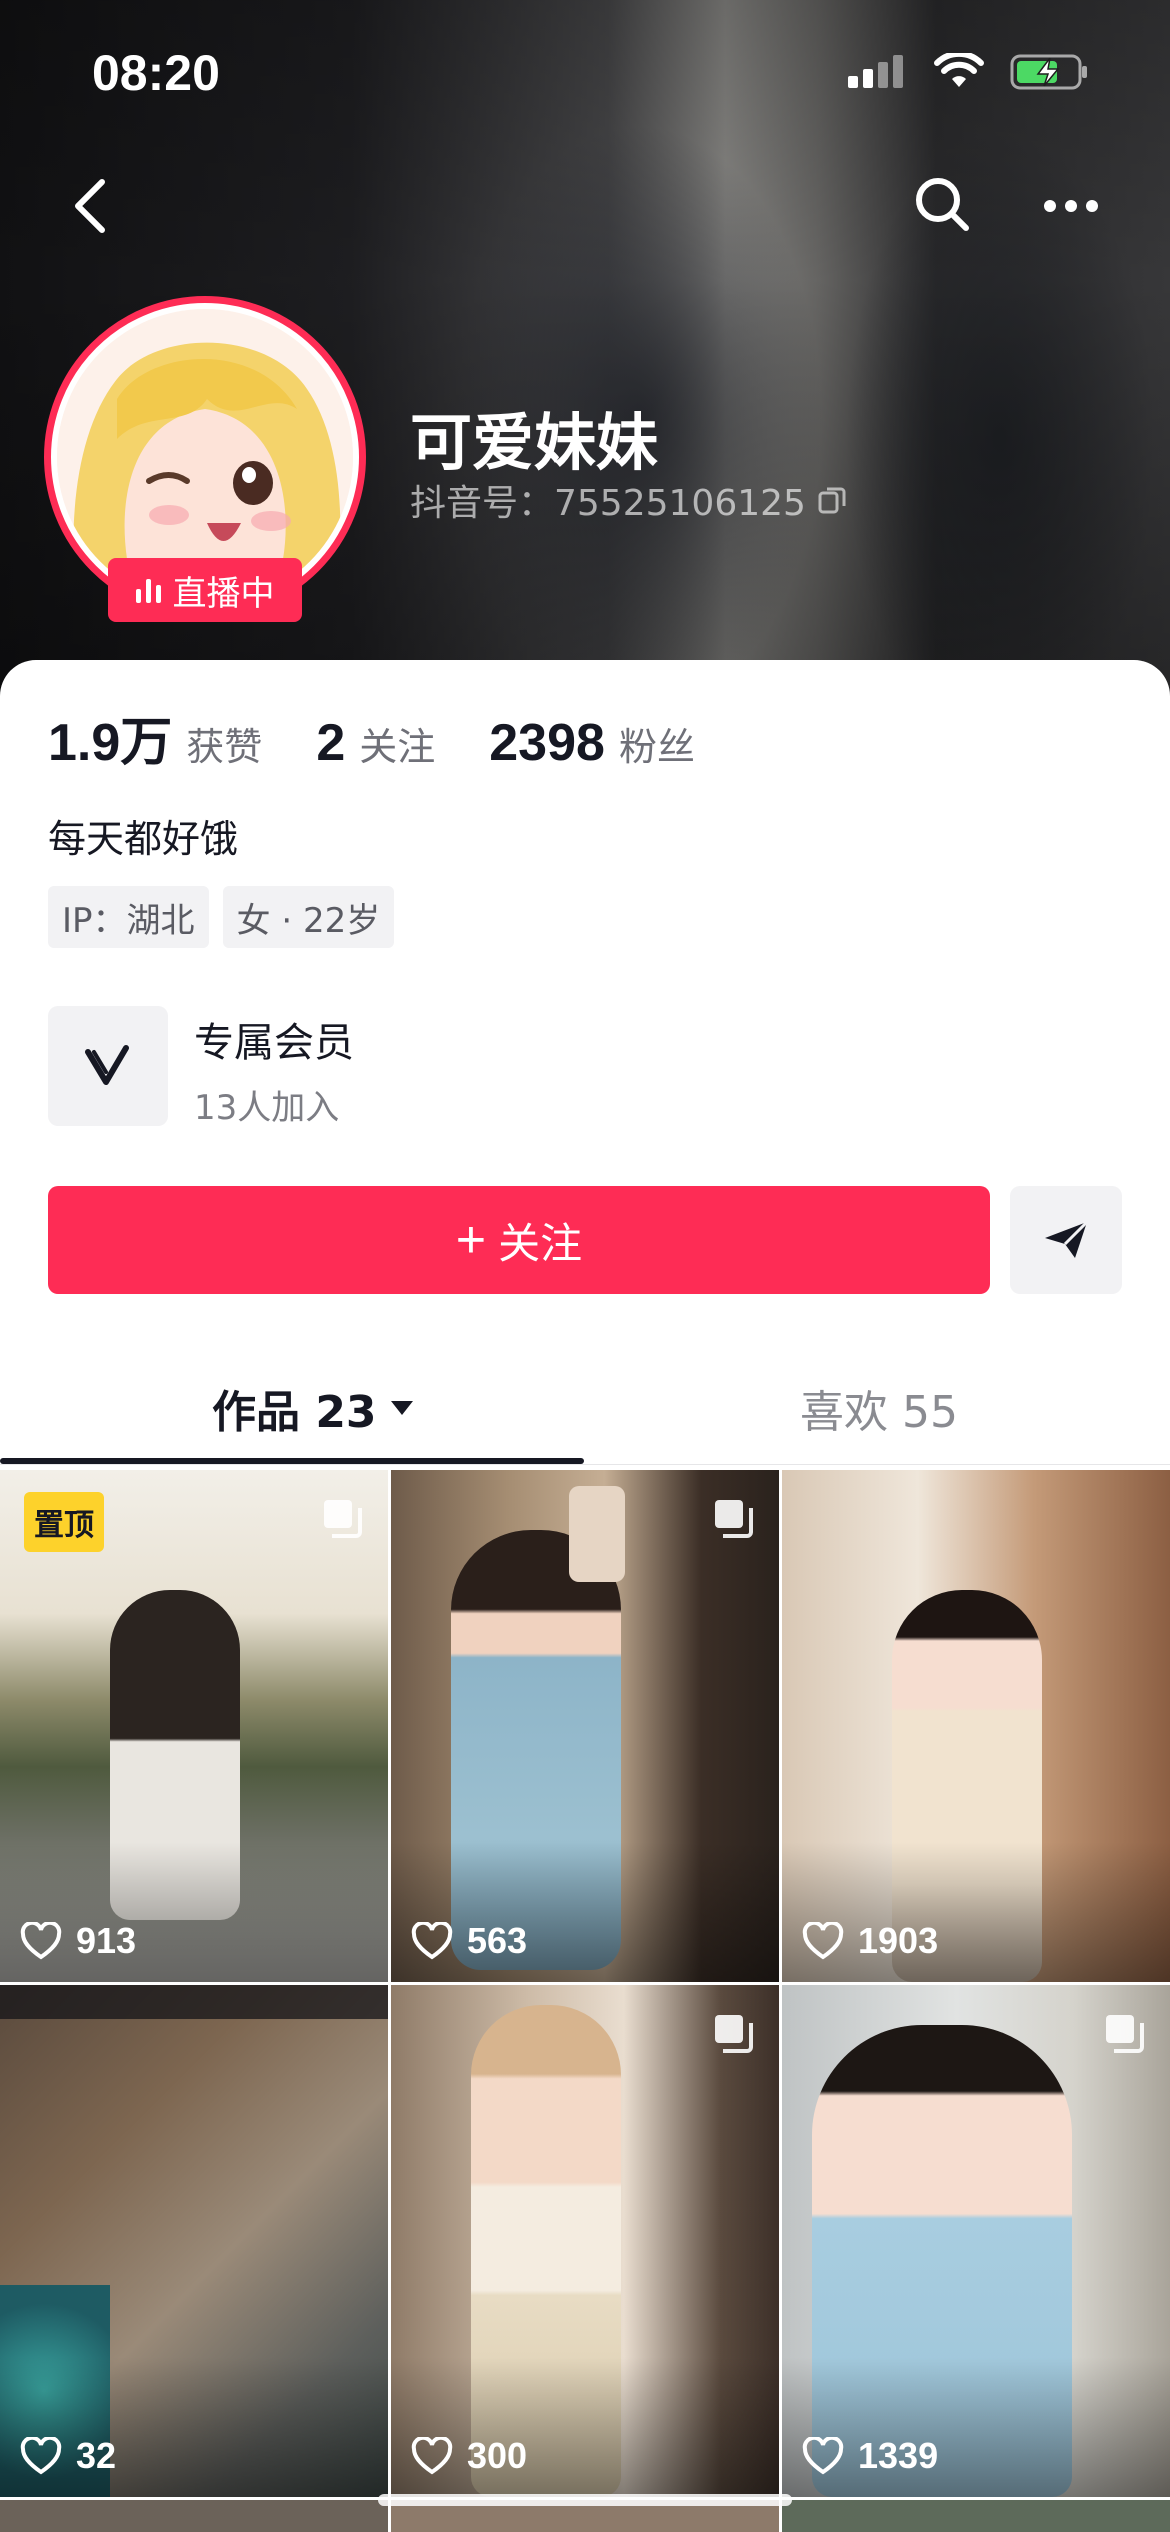  Describe the element at coordinates (832, 500) in the screenshot. I see `copy-icon` at that location.